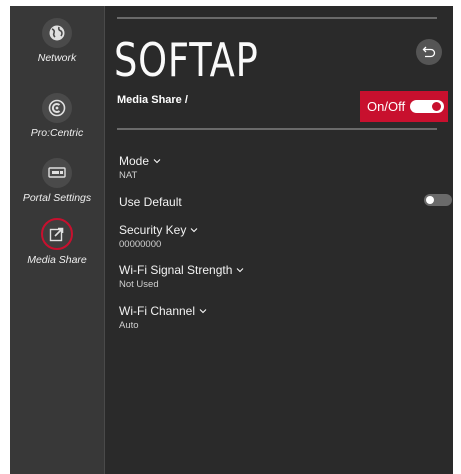  Describe the element at coordinates (57, 33) in the screenshot. I see `globe-icon` at that location.